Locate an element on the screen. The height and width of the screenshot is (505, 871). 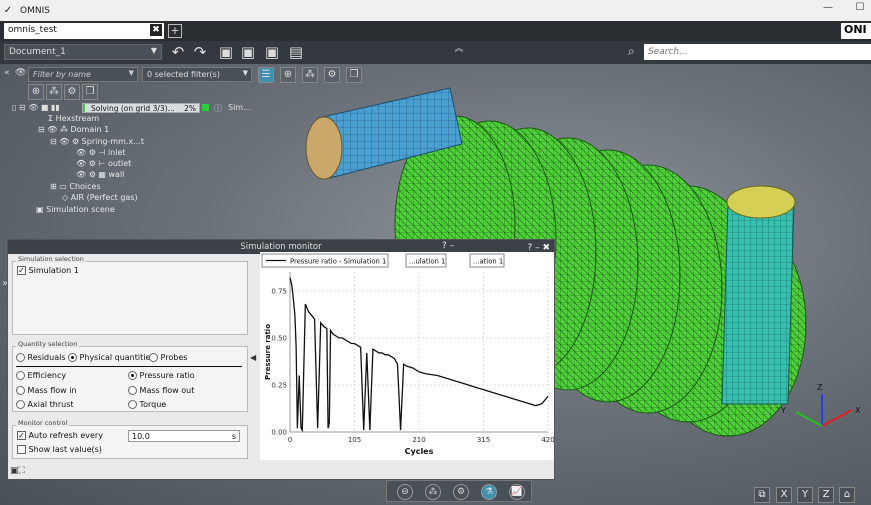
filter-count-select: 0 selected filter(s) ▼ is located at coordinates (197, 74).